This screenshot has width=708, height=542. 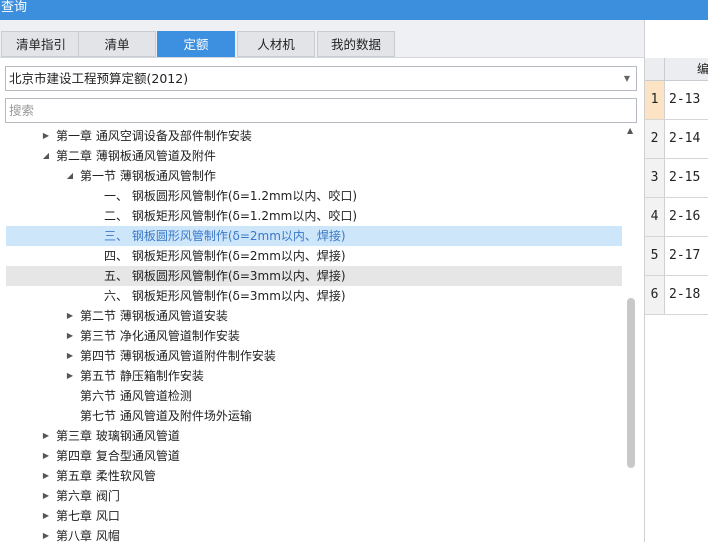 I want to click on quota-code: 2-16, so click(x=685, y=216).